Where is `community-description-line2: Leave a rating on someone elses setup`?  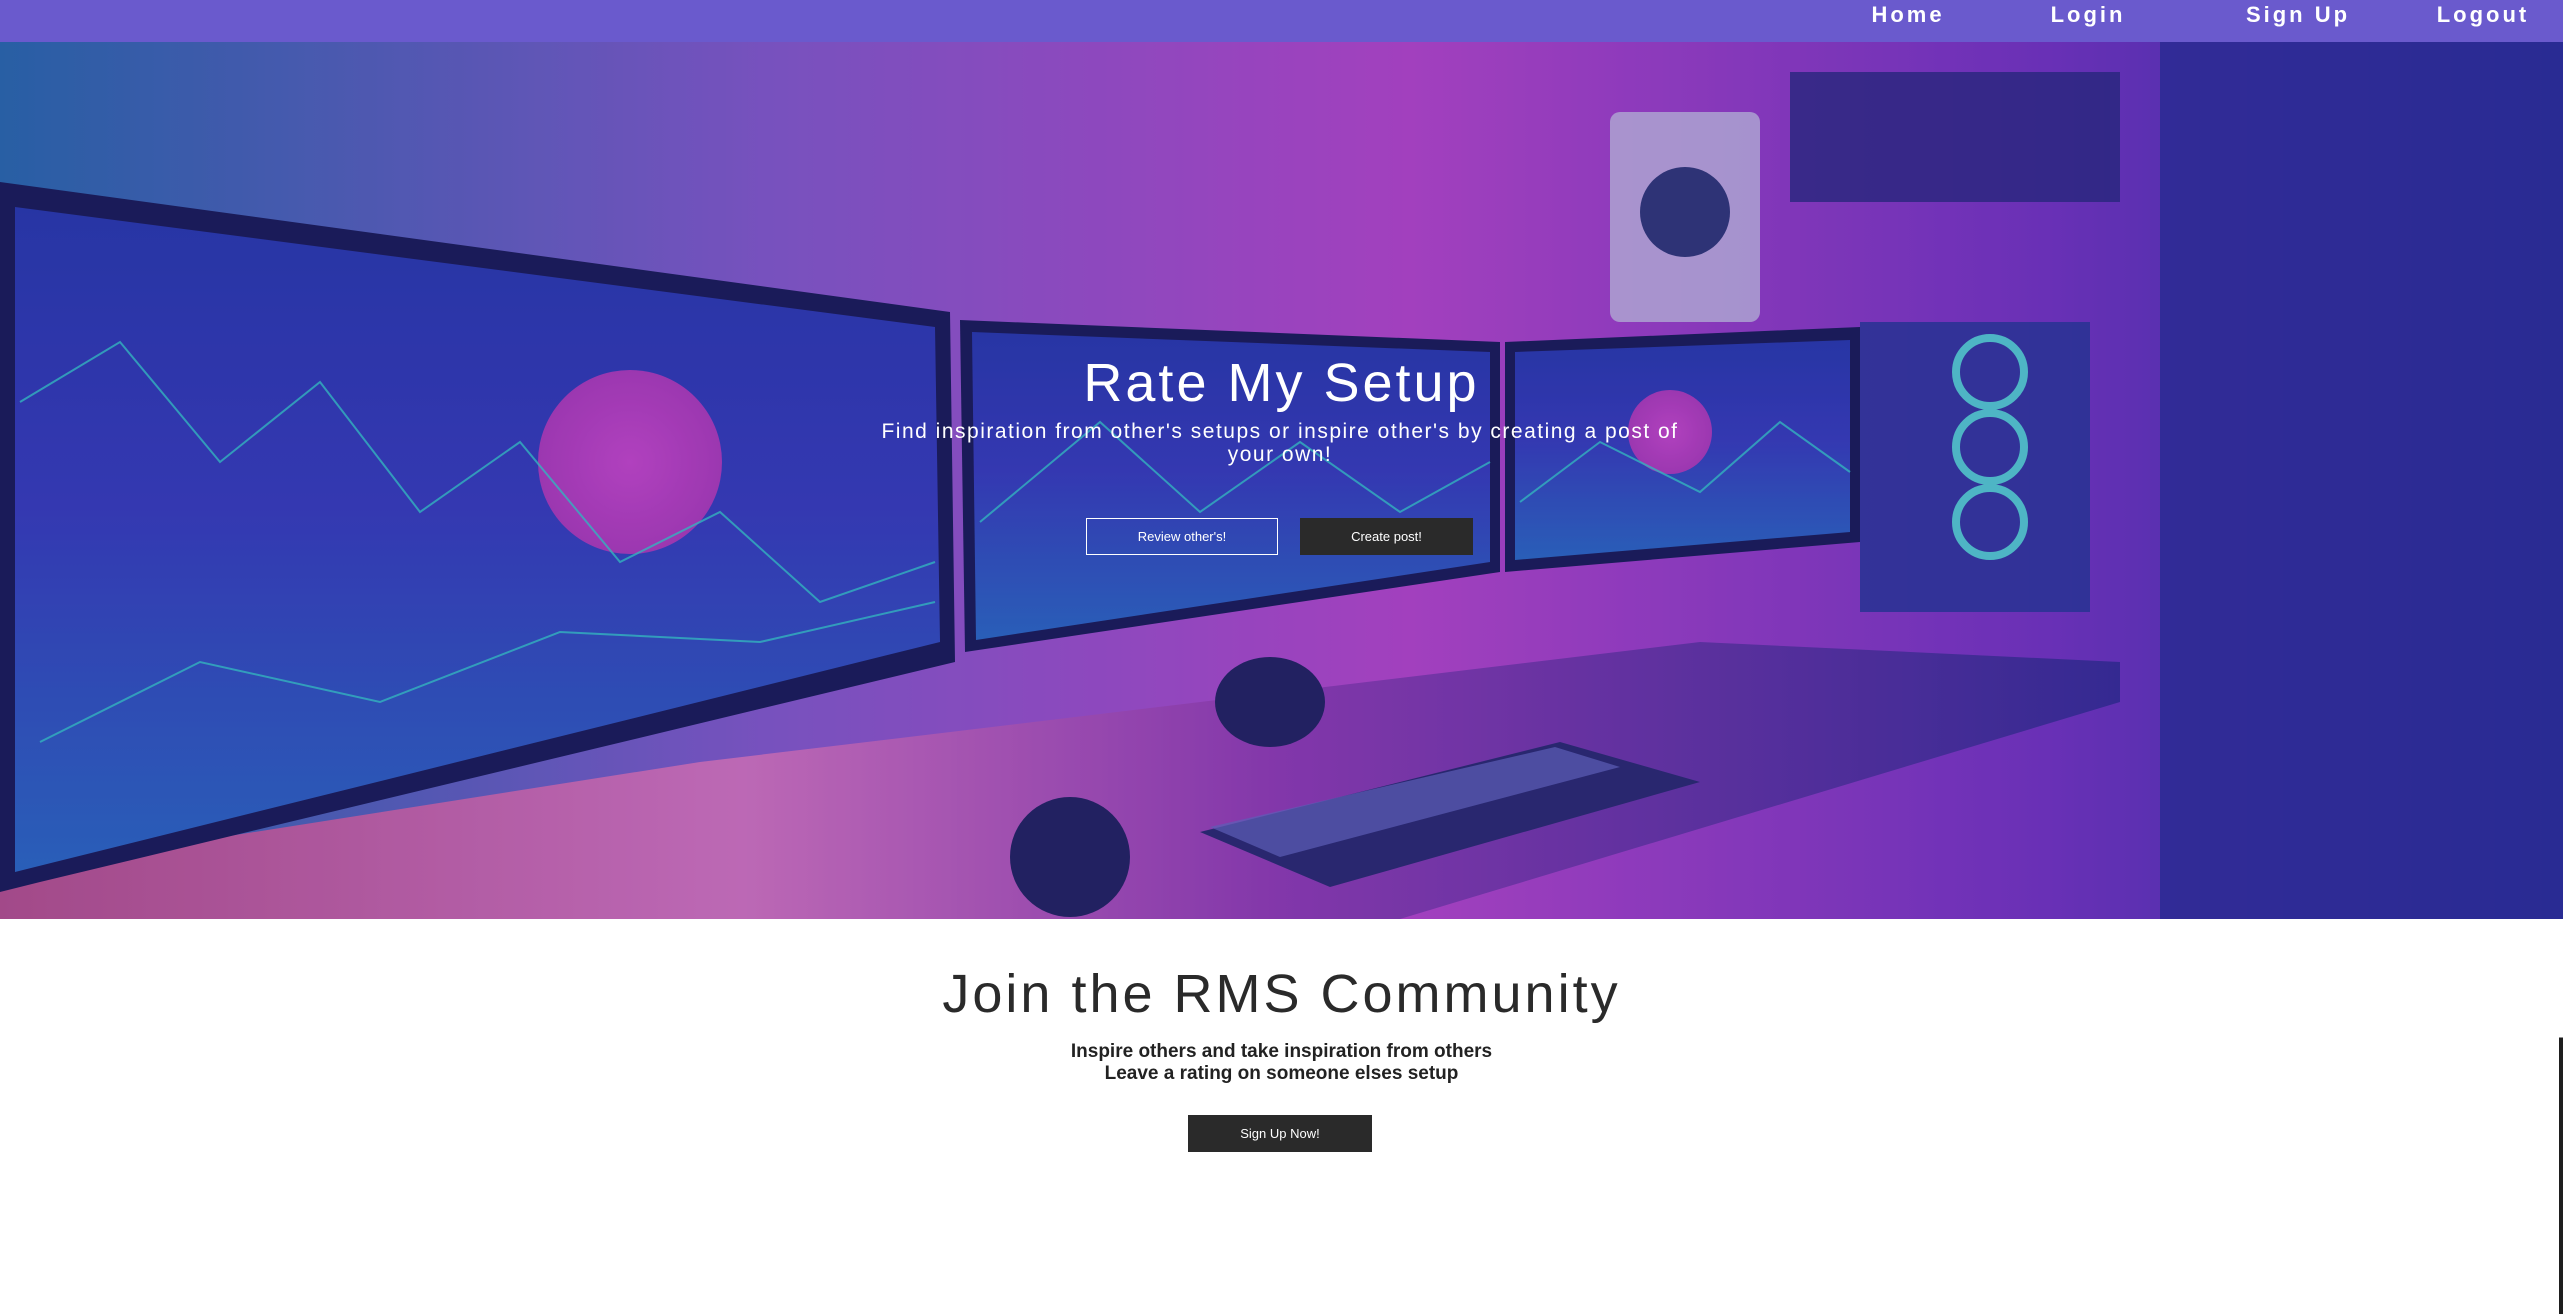
community-description-line2: Leave a rating on someone elses setup is located at coordinates (1281, 1073).